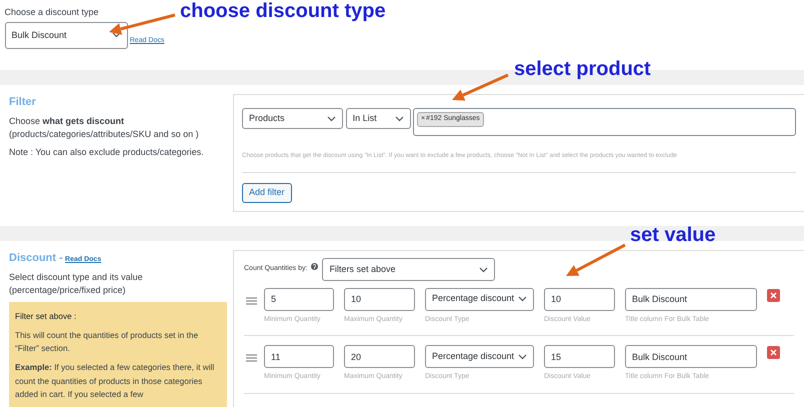 The height and width of the screenshot is (407, 804). I want to click on select-field: Filters set above, so click(409, 269).